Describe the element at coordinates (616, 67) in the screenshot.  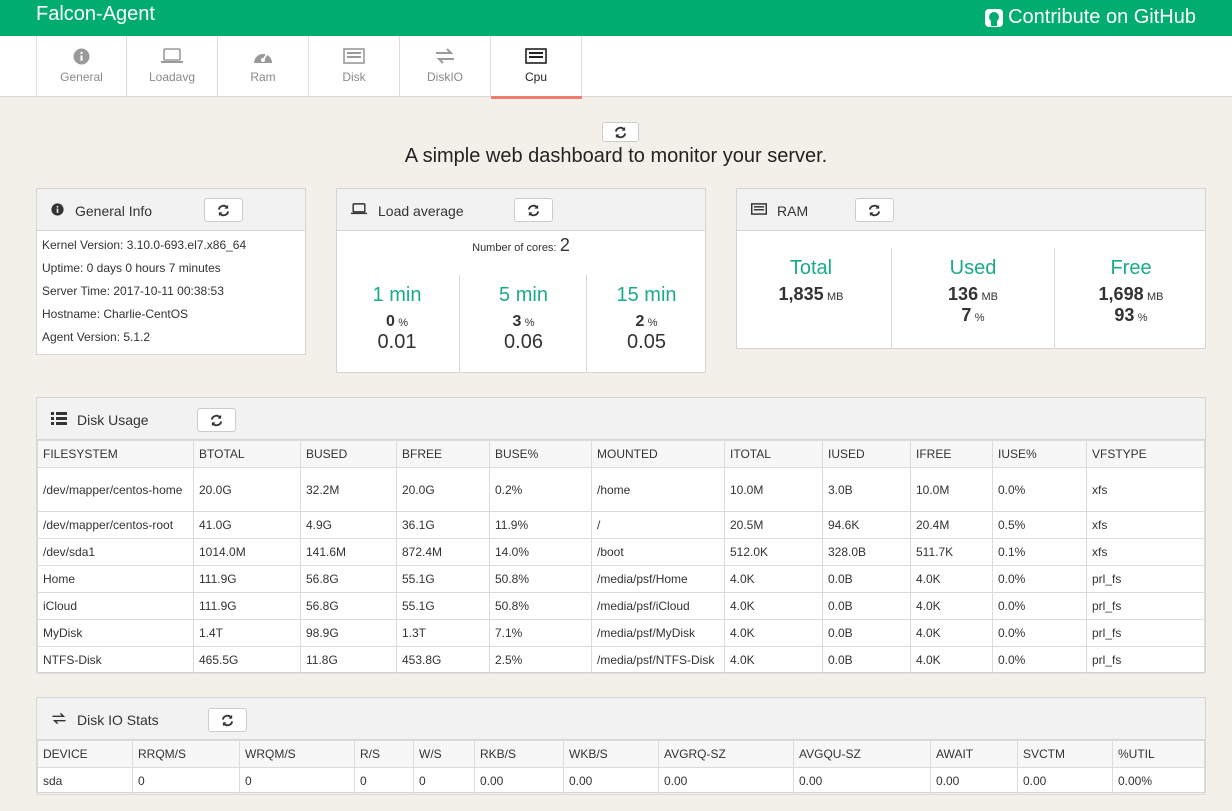
I see `tab-bar: General Loadavg Ram Disk DiskIO Cpu` at that location.